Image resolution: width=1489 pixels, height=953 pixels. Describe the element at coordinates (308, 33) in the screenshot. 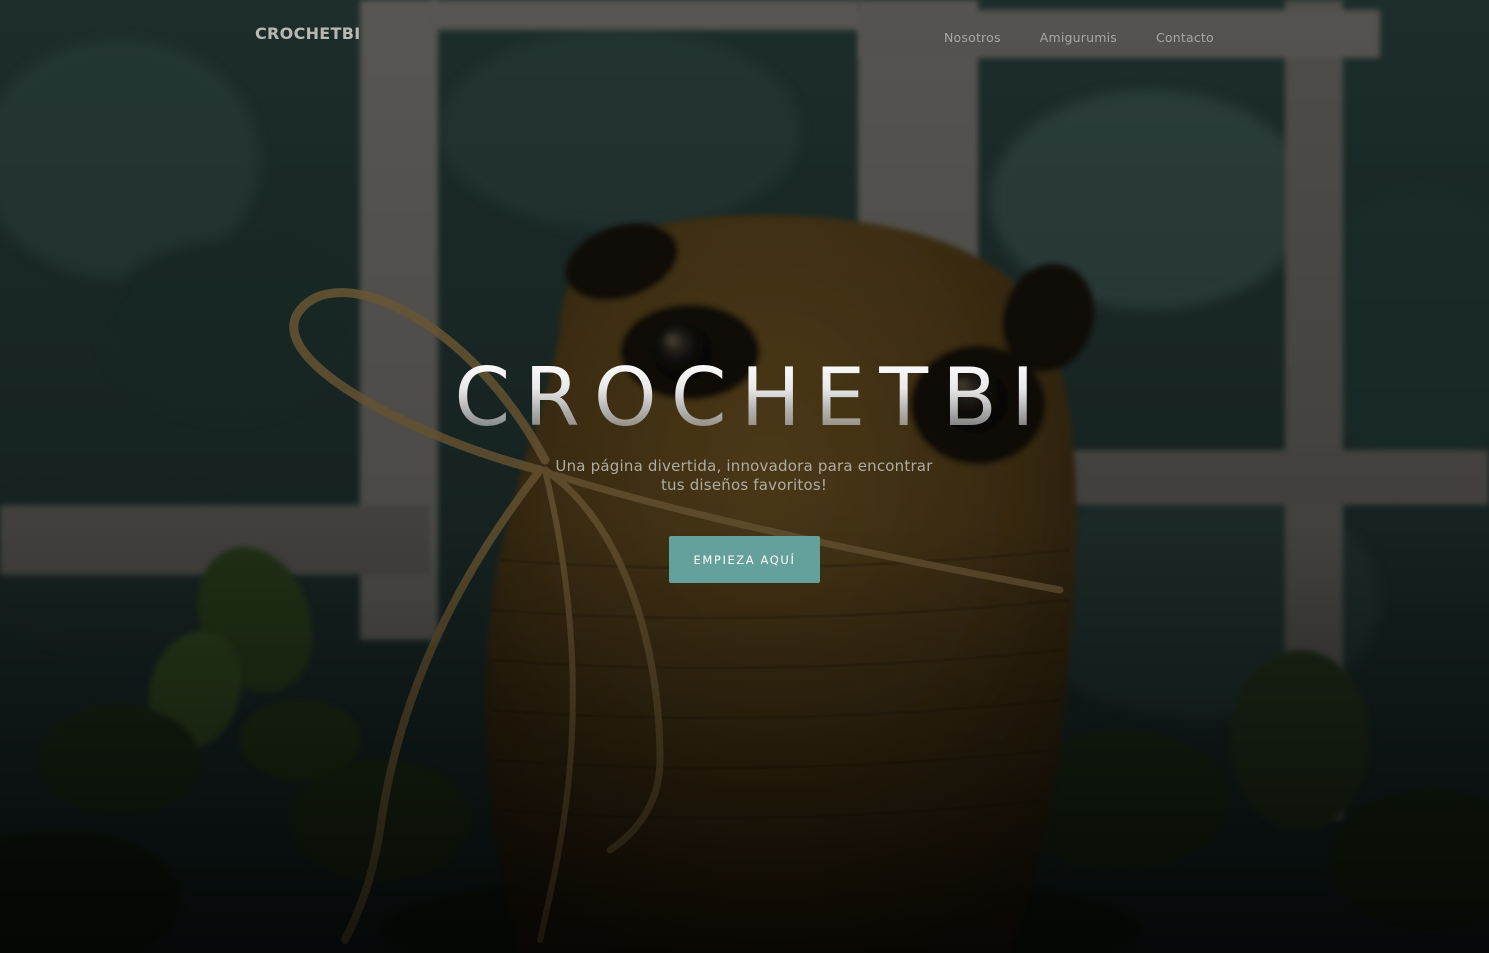

I see `brand-logo-link: CROCHETBI` at that location.